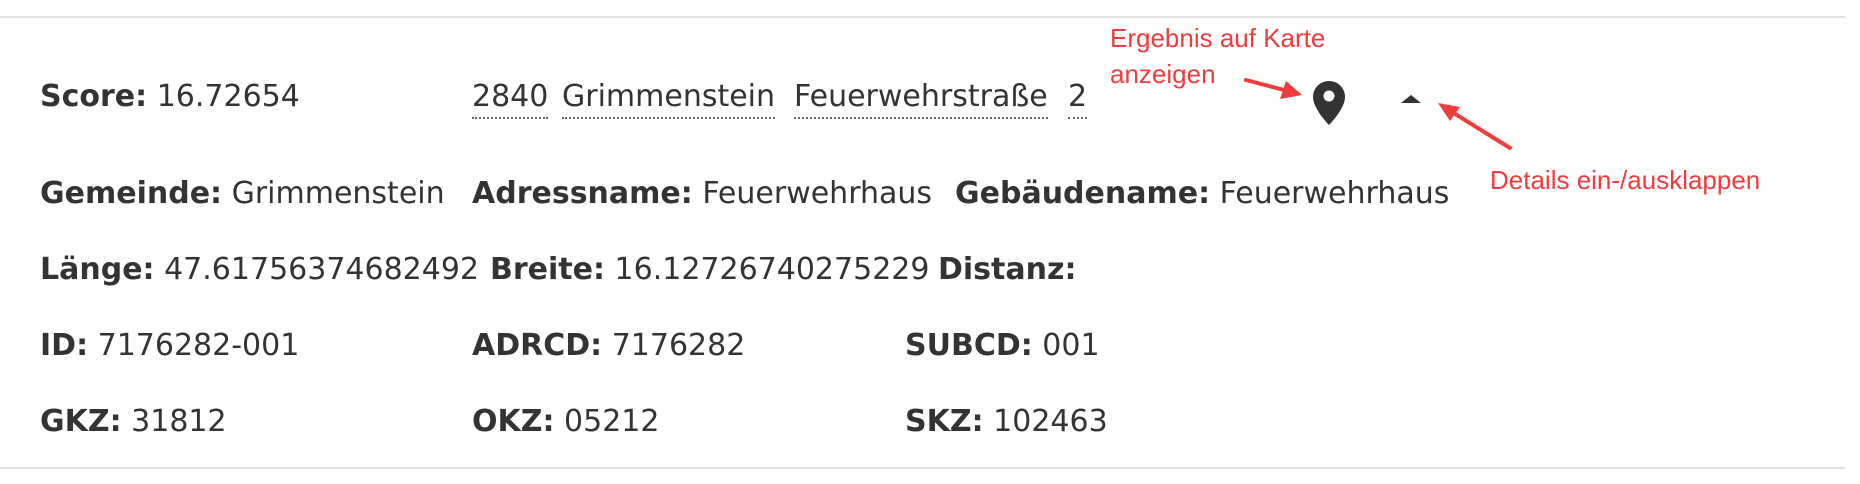 Image resolution: width=1860 pixels, height=484 pixels. I want to click on subcd-label: SUBCD:, so click(969, 345).